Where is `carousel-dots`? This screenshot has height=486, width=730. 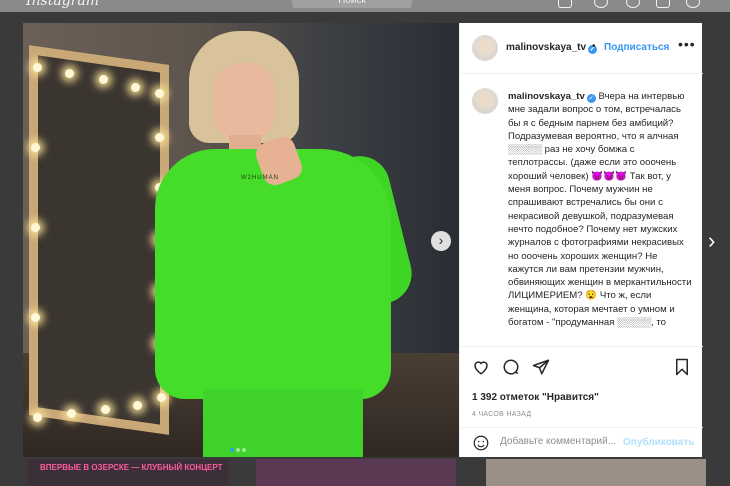
carousel-dots is located at coordinates (238, 448).